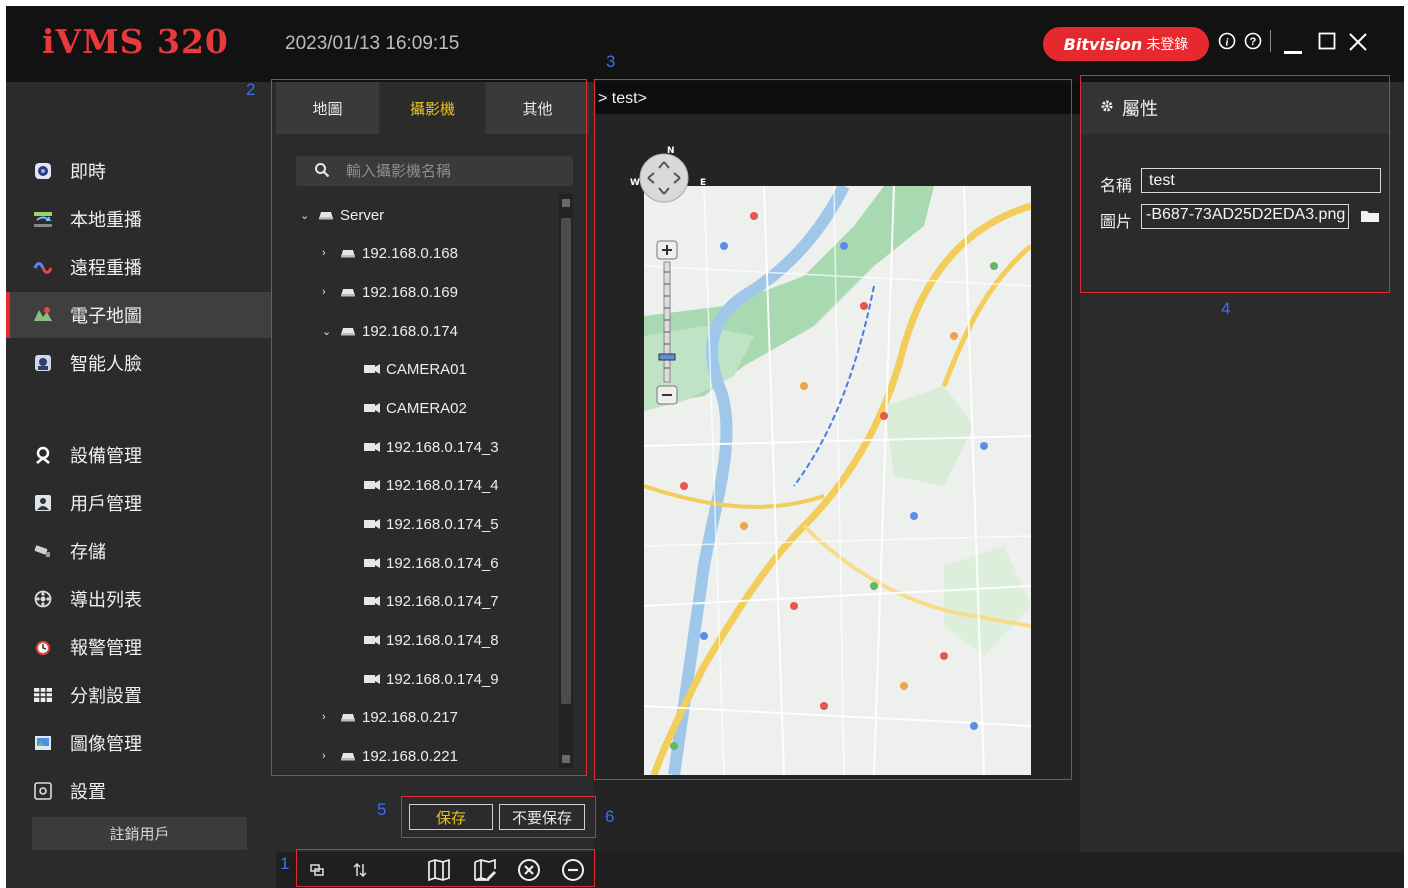  Describe the element at coordinates (139, 833) in the screenshot. I see `logout-button: 註銷用戶` at that location.